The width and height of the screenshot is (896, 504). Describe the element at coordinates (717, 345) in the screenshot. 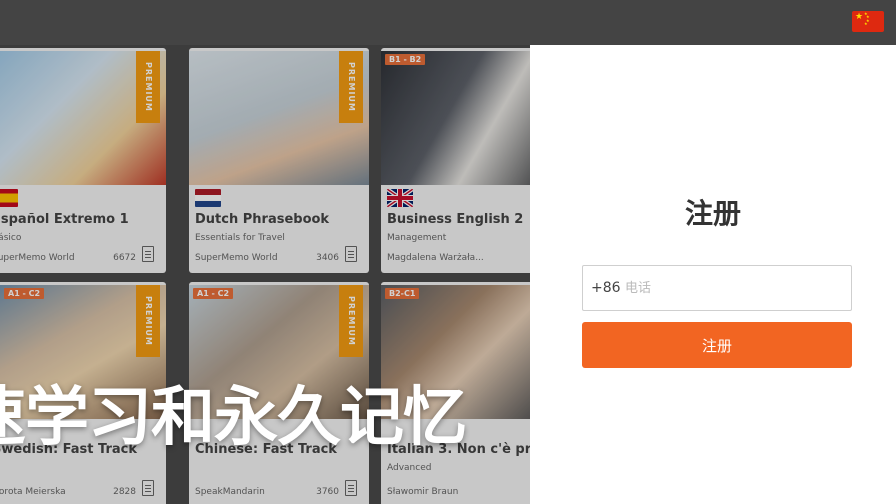

I see `signup-button: 注册` at that location.